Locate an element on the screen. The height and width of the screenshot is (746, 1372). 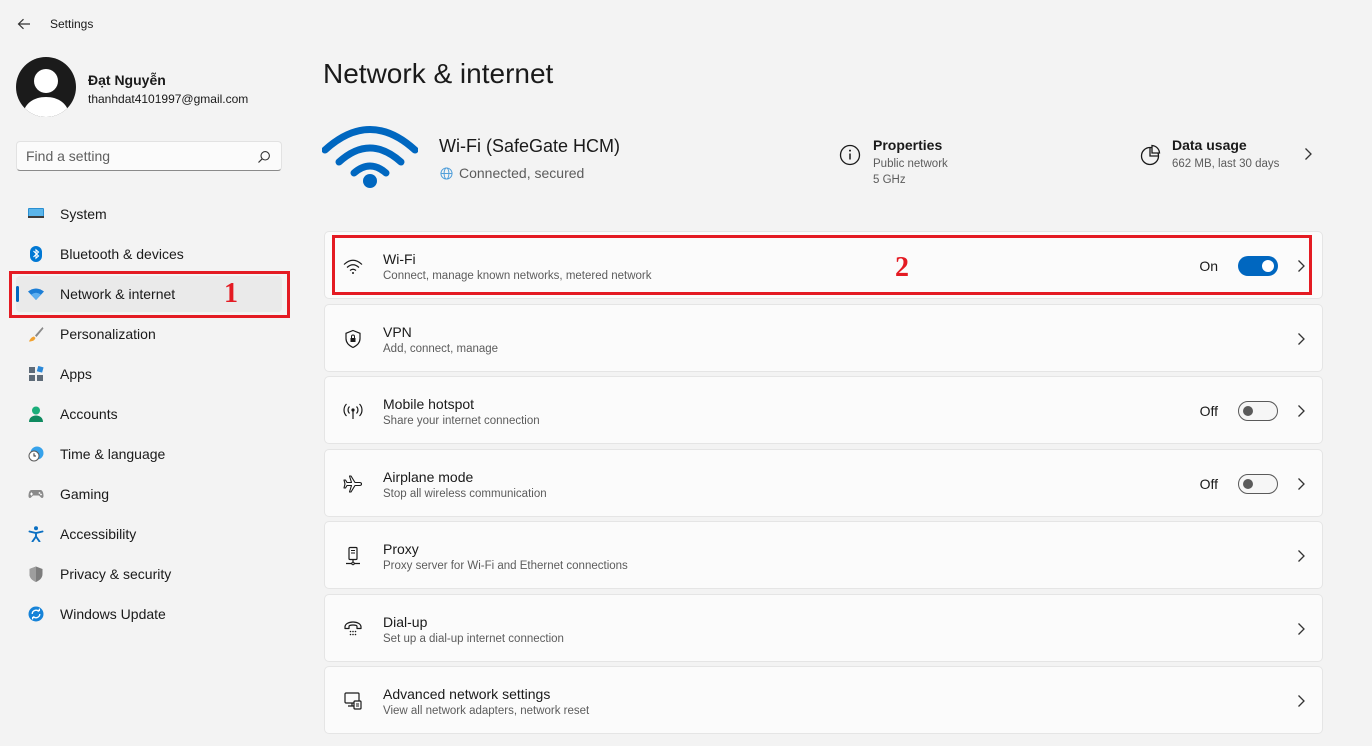
bluetooth-icon is located at coordinates (36, 254).